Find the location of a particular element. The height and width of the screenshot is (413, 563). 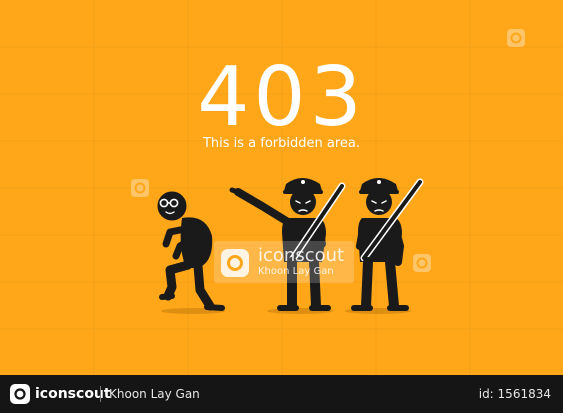

footer-divider is located at coordinates (100, 394).